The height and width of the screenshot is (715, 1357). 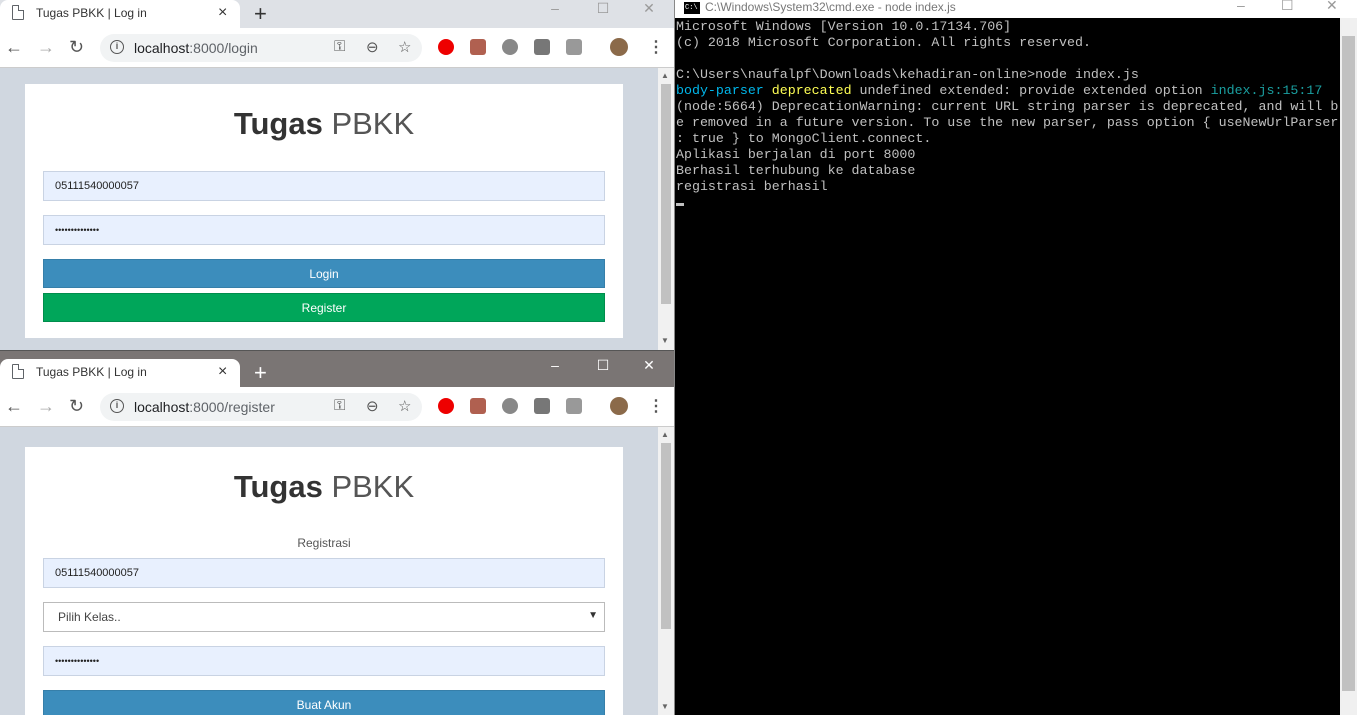 What do you see at coordinates (1287, 7) in the screenshot?
I see `cmd-maximize-button: ☐` at bounding box center [1287, 7].